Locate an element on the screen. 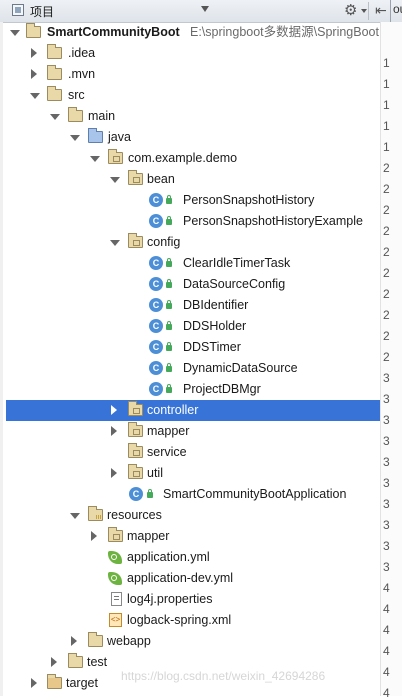 Image resolution: width=402 pixels, height=700 pixels. class-label: ProjectDBMgr is located at coordinates (222, 389).